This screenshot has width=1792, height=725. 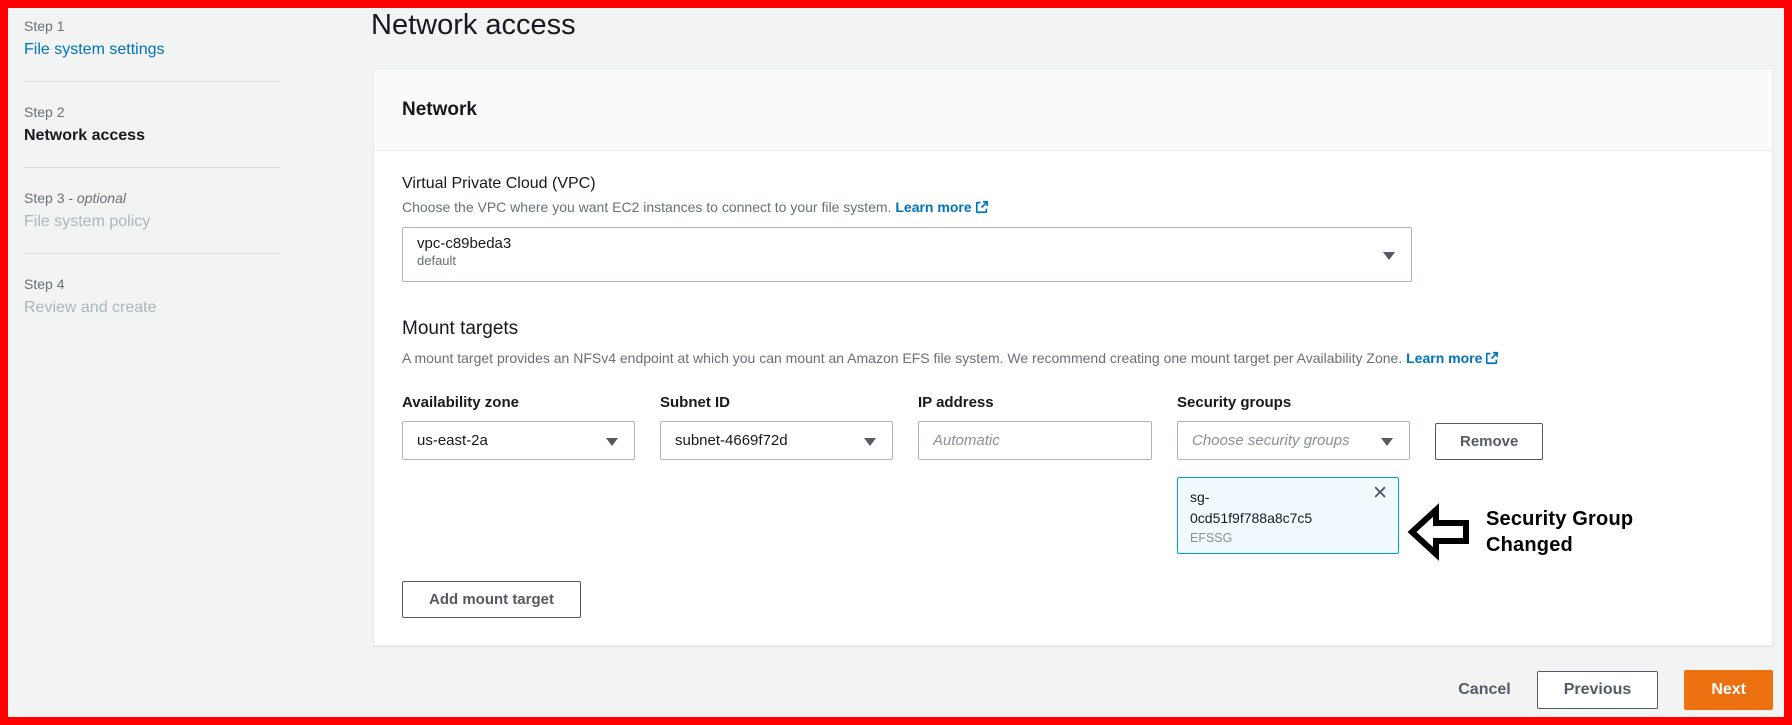 I want to click on add-mount-target-button: Add mount target, so click(x=491, y=599).